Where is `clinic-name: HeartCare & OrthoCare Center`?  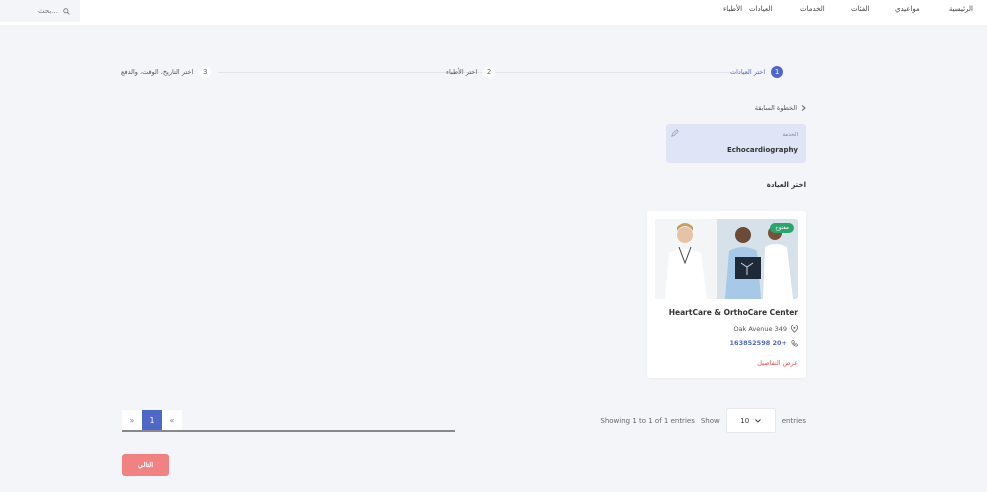 clinic-name: HeartCare & OrthoCare Center is located at coordinates (733, 312).